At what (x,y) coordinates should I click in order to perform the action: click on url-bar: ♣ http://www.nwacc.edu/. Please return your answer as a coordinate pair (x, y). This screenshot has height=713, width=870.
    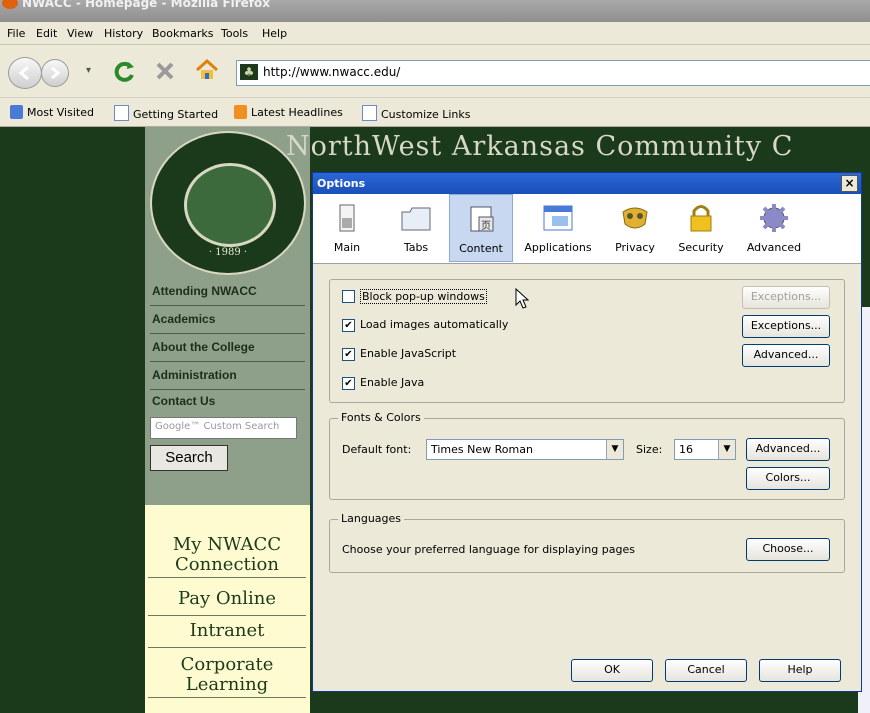
    Looking at the image, I should click on (553, 73).